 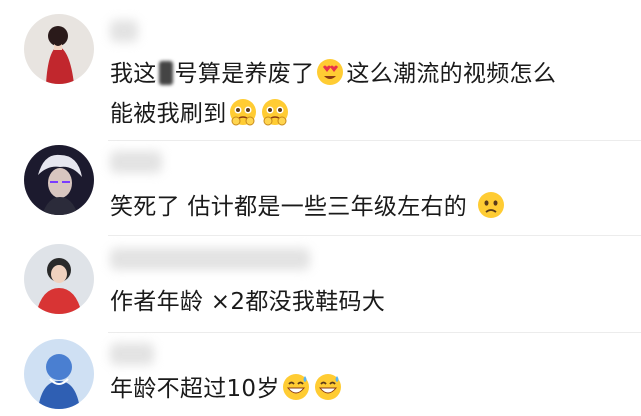 I want to click on heart-eyes-emoji-icon, so click(x=330, y=72).